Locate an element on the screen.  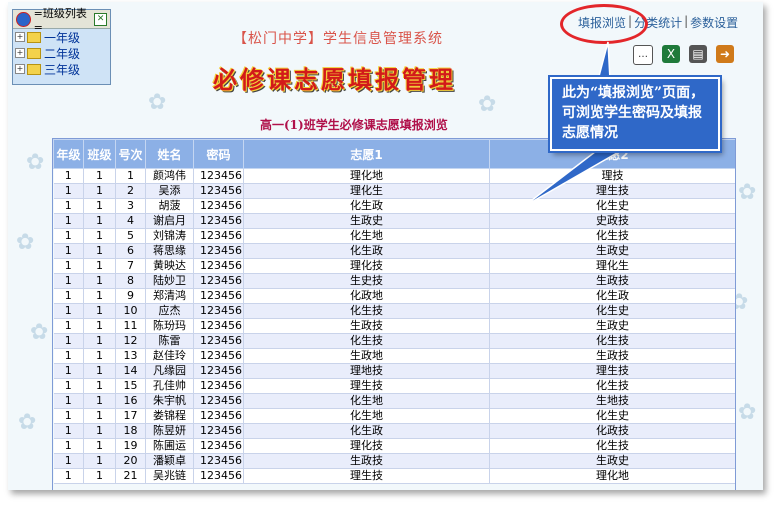
callout-pointer is located at coordinates (580, 124).